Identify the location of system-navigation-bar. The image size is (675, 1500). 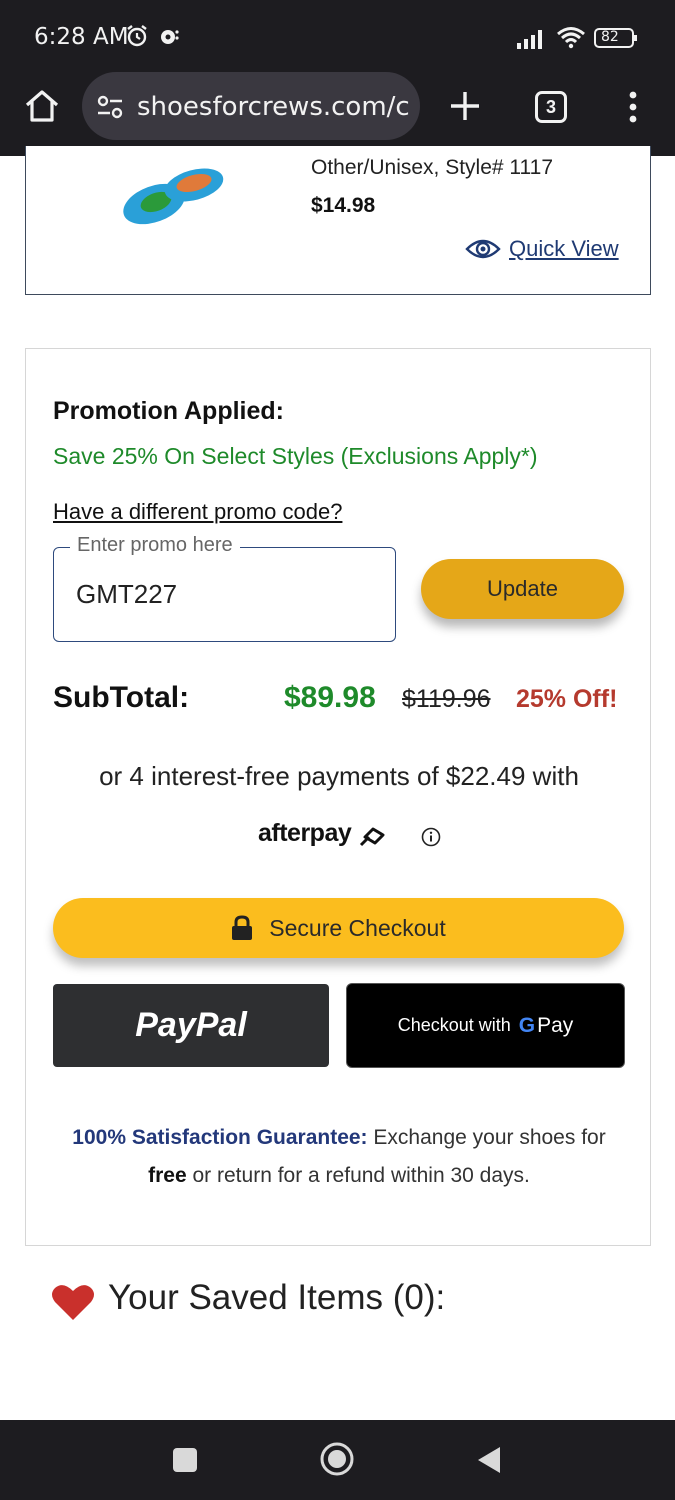
(337, 1460).